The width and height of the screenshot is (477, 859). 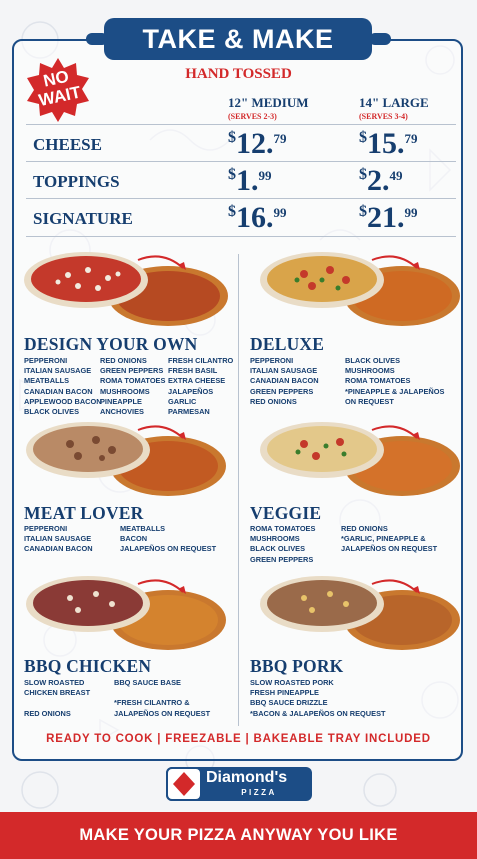 What do you see at coordinates (134, 539) in the screenshot?
I see `ingredient-item: BACON` at bounding box center [134, 539].